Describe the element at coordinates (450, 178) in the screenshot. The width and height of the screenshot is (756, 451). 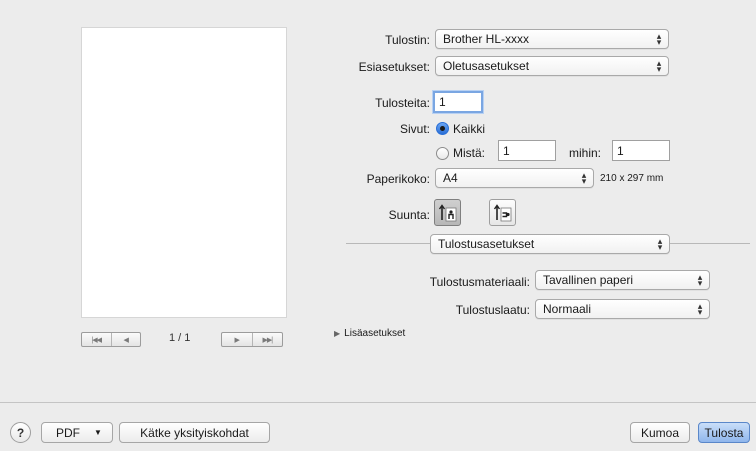
I see `paper-size-value: A4` at that location.